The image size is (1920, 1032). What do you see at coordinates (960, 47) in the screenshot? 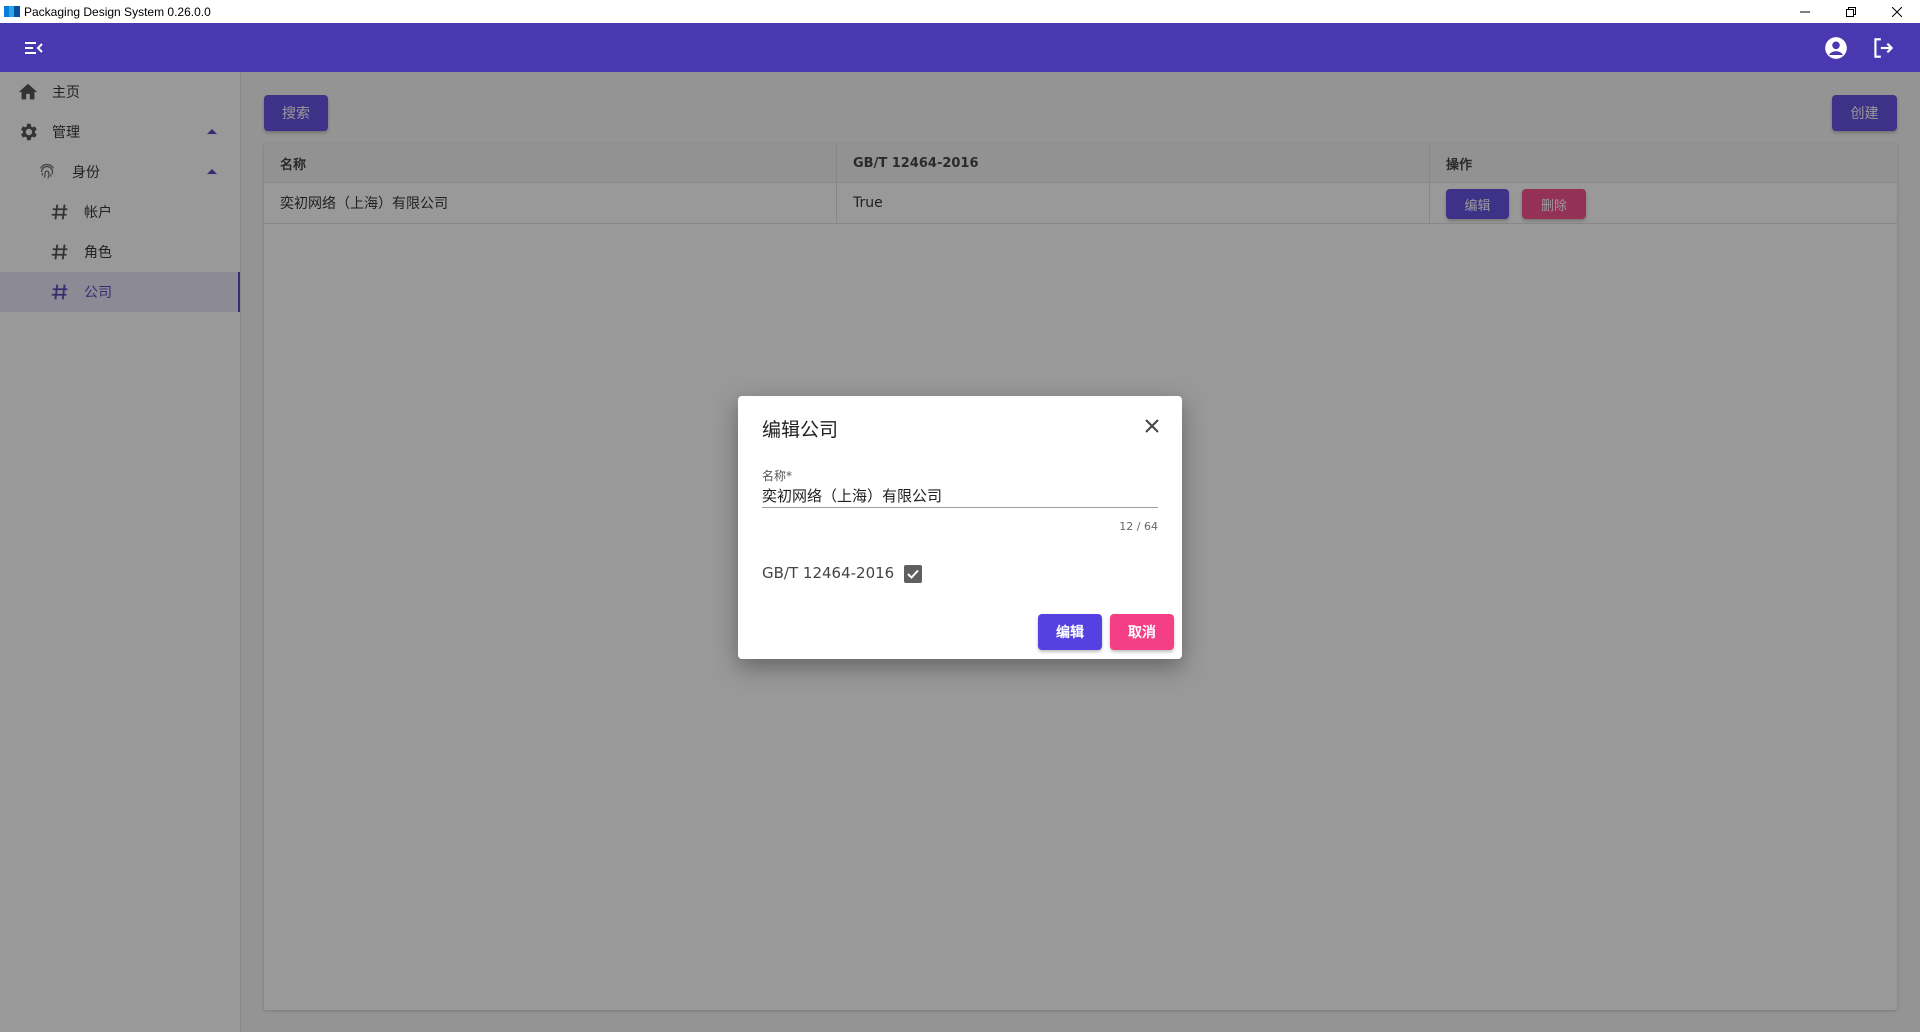
I see `app-bar` at bounding box center [960, 47].